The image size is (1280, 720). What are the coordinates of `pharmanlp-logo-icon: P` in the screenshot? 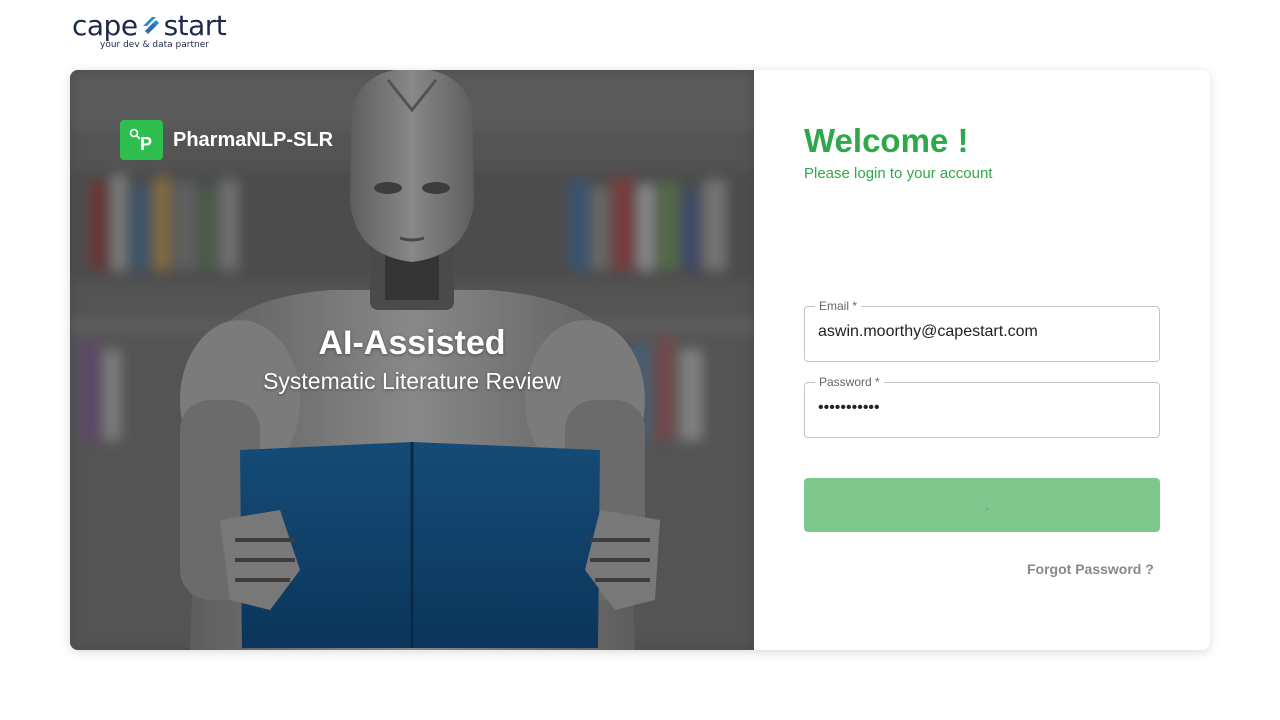 It's located at (141, 140).